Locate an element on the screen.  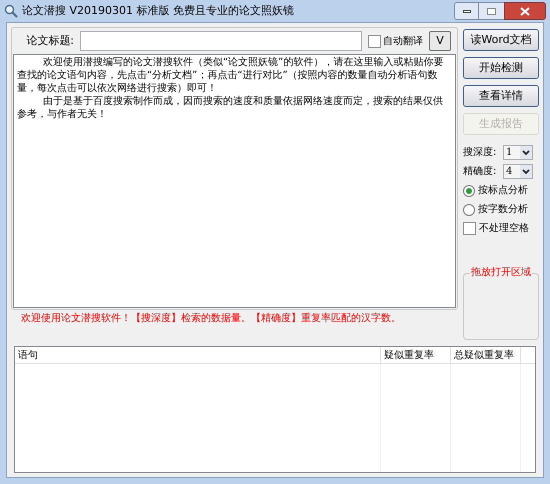
hint-text: 欢迎使用论文潜搜软件！【搜深度】检索的数据量。【精确度】重复率匹配的汉字数。 is located at coordinates (211, 319).